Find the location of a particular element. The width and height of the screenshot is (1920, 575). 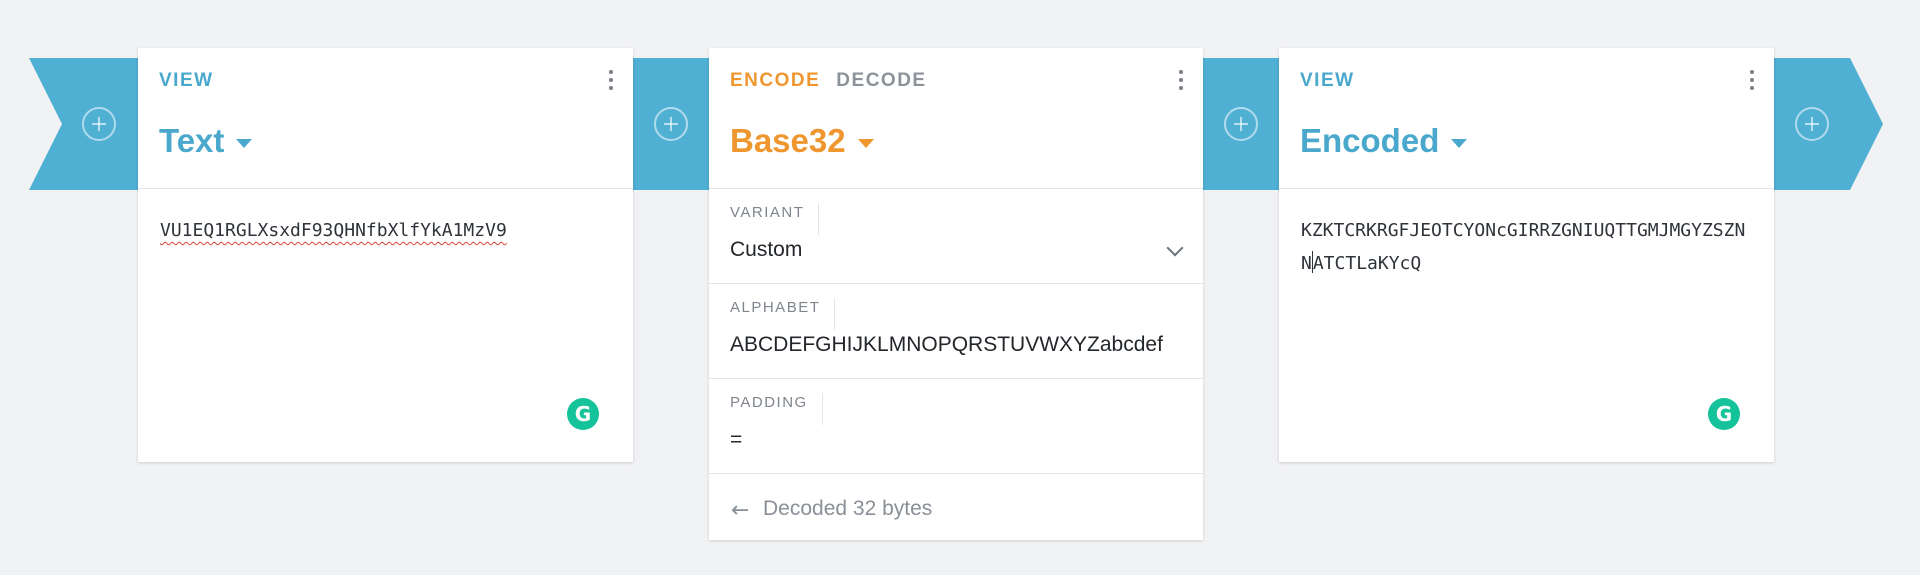

card-header: VIEW Encoded is located at coordinates (1526, 118).